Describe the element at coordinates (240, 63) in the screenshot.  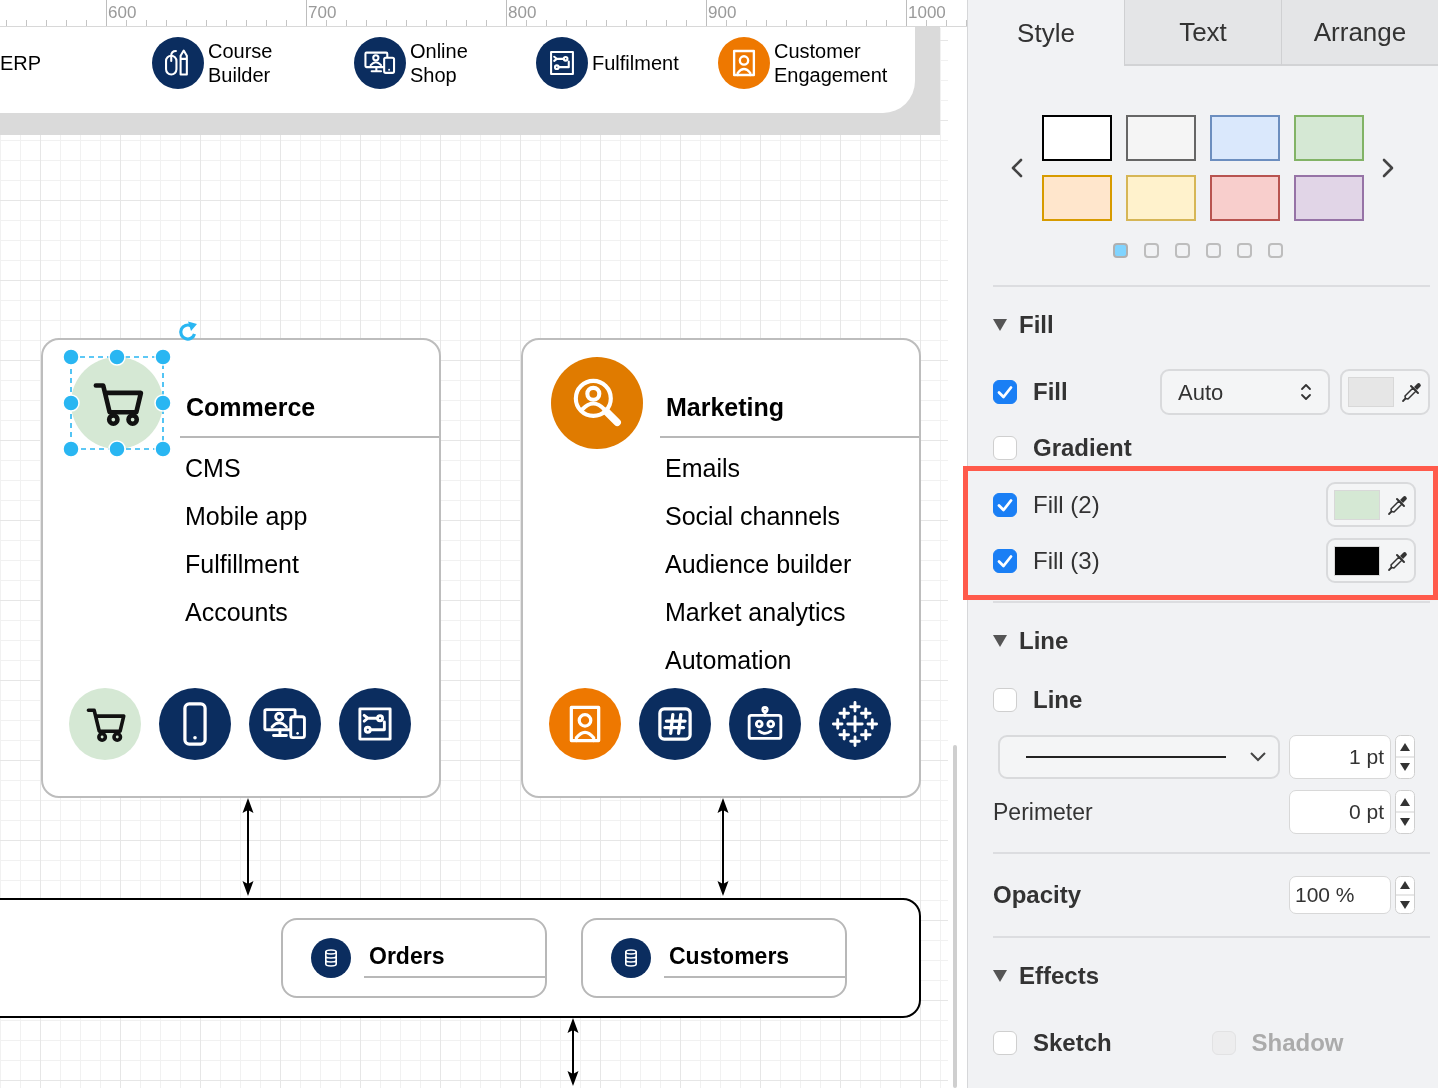
I see `service-label: Course Builder` at that location.